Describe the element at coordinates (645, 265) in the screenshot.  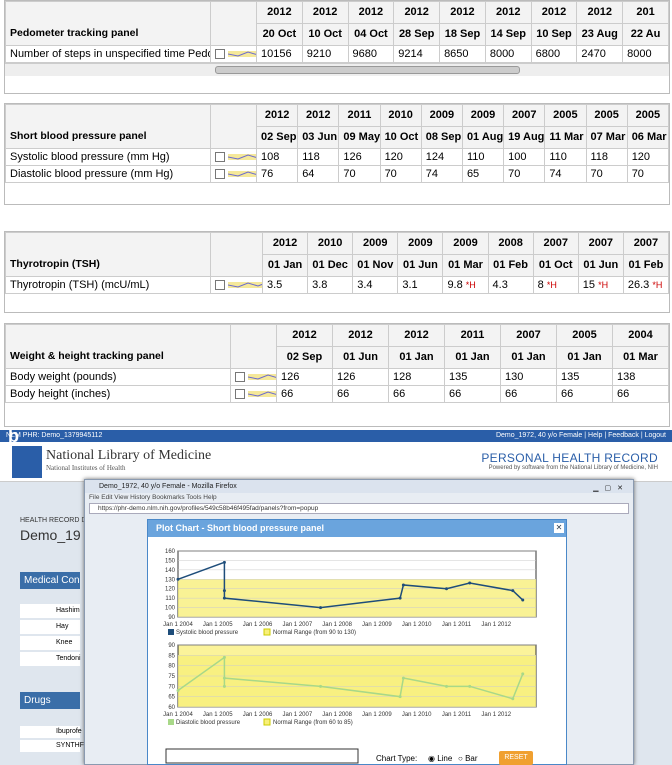
I see `date-header: 01 Feb` at that location.